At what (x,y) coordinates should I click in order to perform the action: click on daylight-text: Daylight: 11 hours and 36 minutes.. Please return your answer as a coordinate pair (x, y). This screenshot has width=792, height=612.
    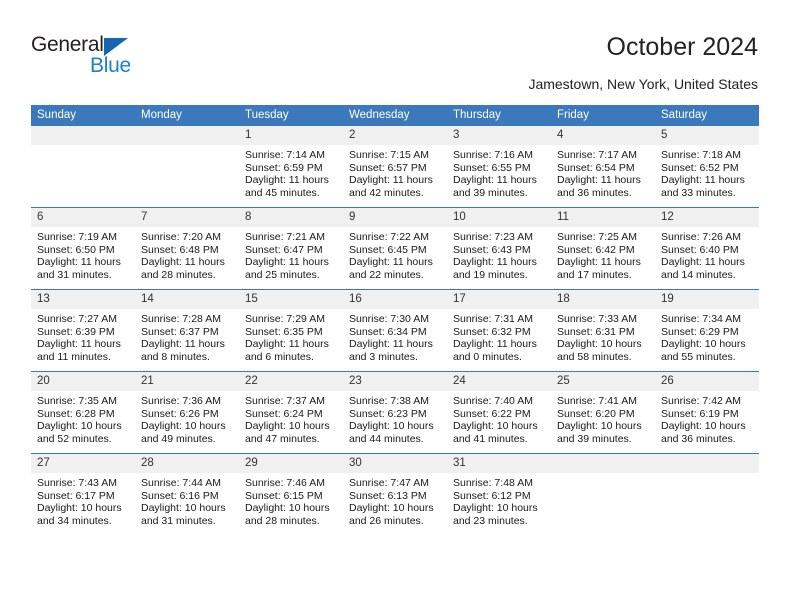
    Looking at the image, I should click on (599, 186).